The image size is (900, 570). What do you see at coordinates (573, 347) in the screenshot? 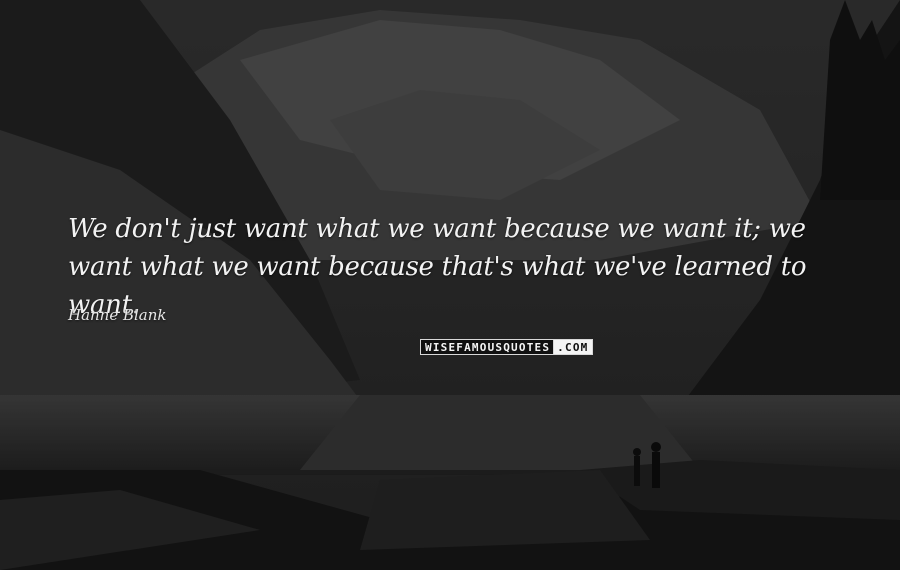
I see `watermark-suffix-text: .COM` at bounding box center [573, 347].